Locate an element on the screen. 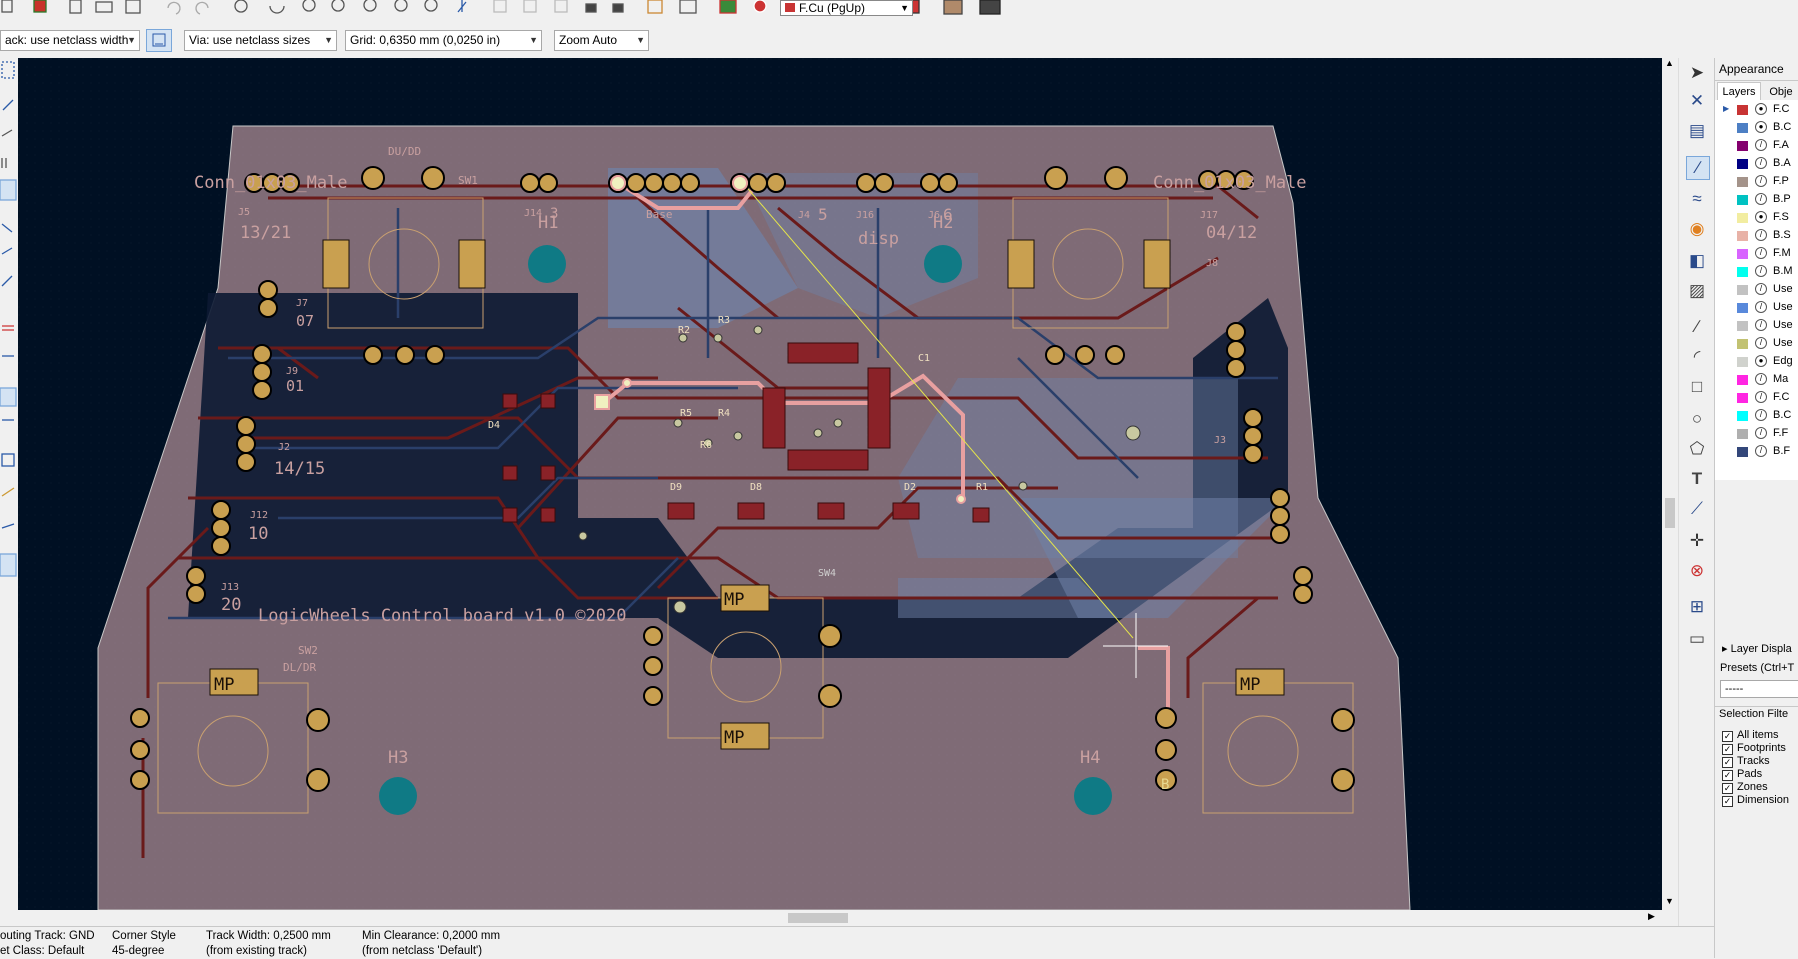  grid-origin-icon: ⊞ is located at coordinates (1697, 607).